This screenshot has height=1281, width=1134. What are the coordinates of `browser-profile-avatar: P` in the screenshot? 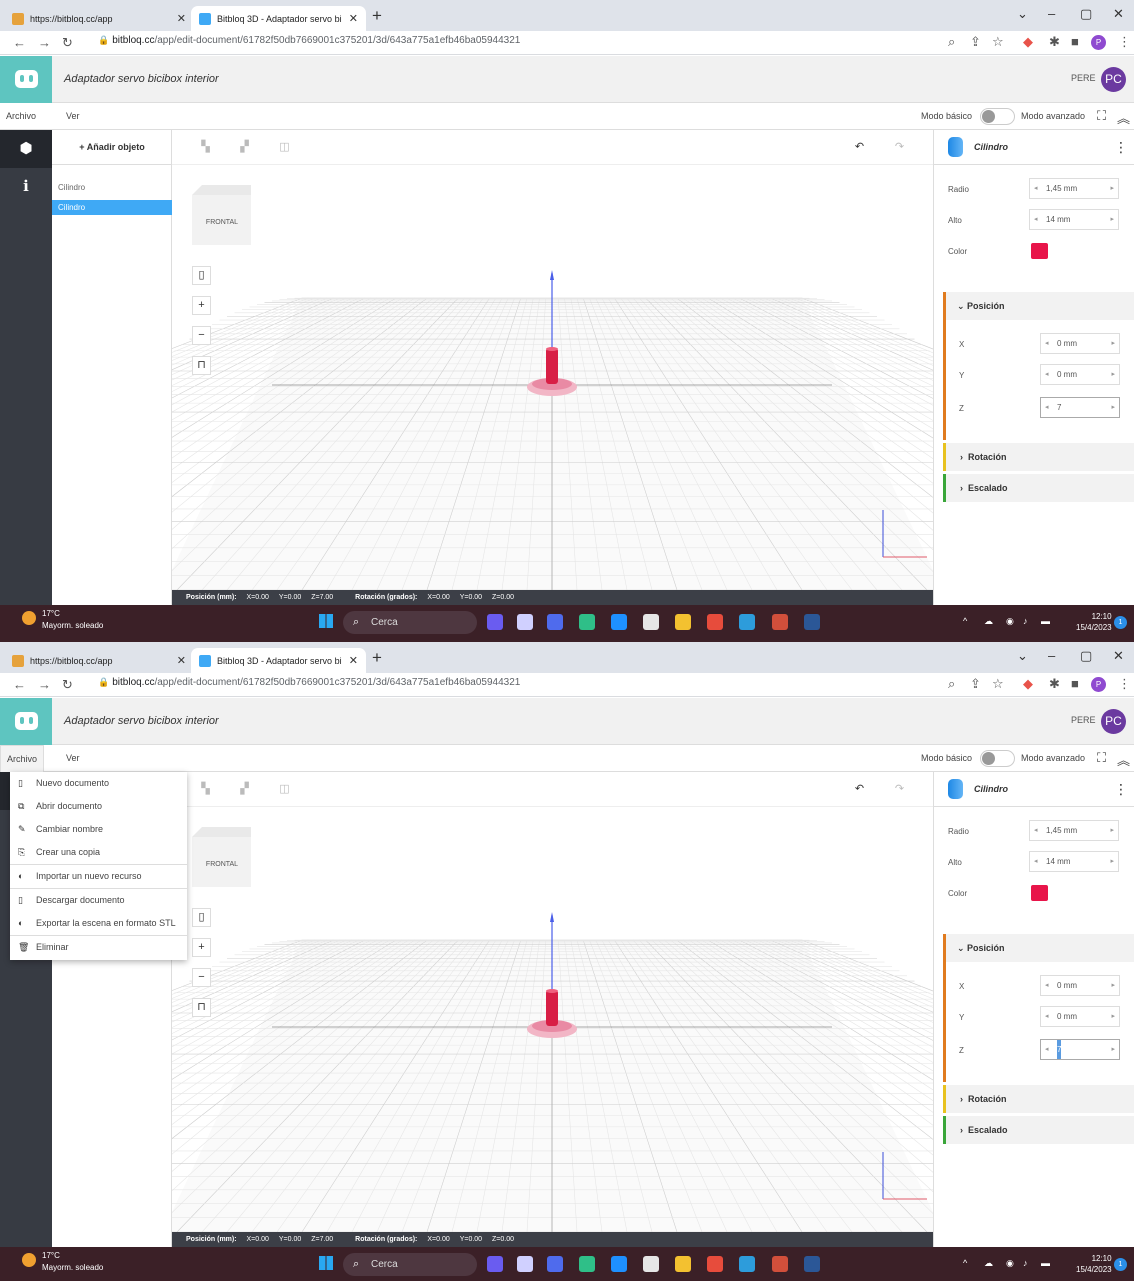 It's located at (1098, 42).